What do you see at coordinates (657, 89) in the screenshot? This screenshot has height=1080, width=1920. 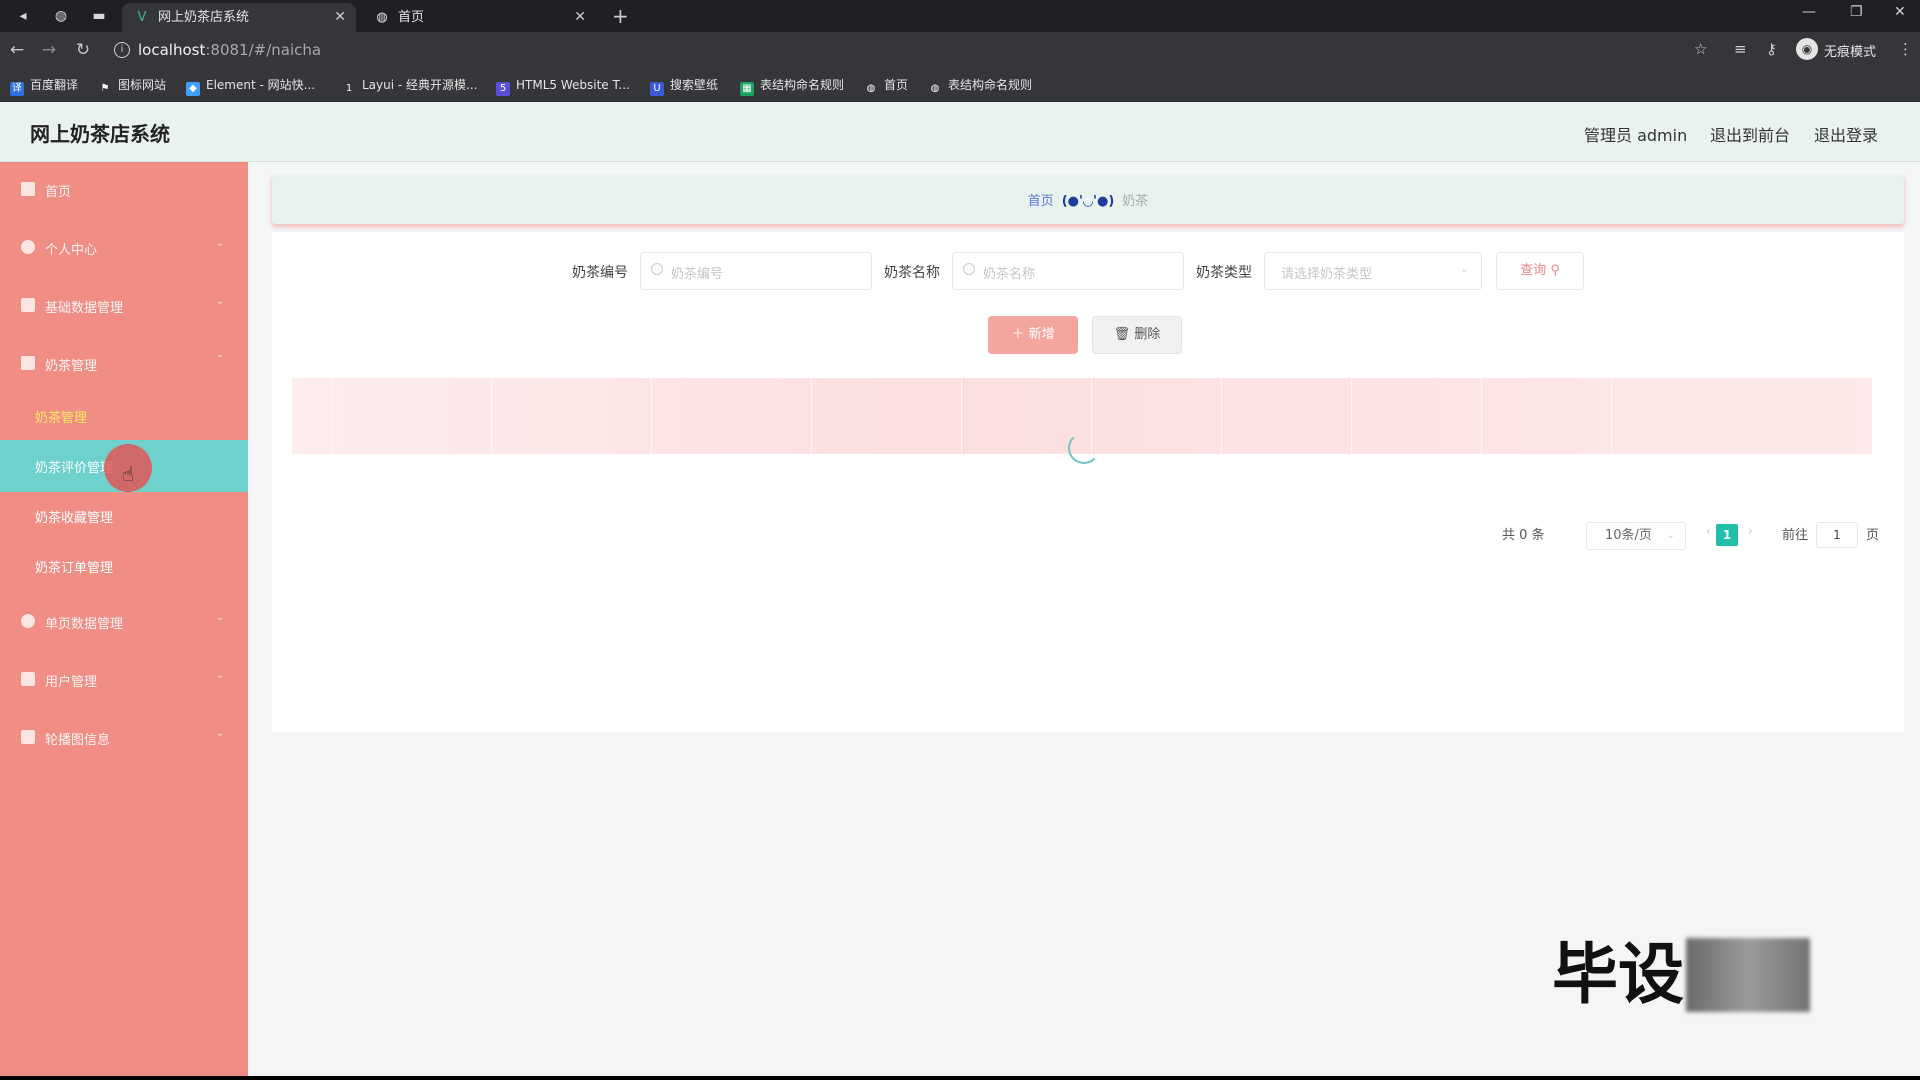 I see `wallpaper-icon: U` at bounding box center [657, 89].